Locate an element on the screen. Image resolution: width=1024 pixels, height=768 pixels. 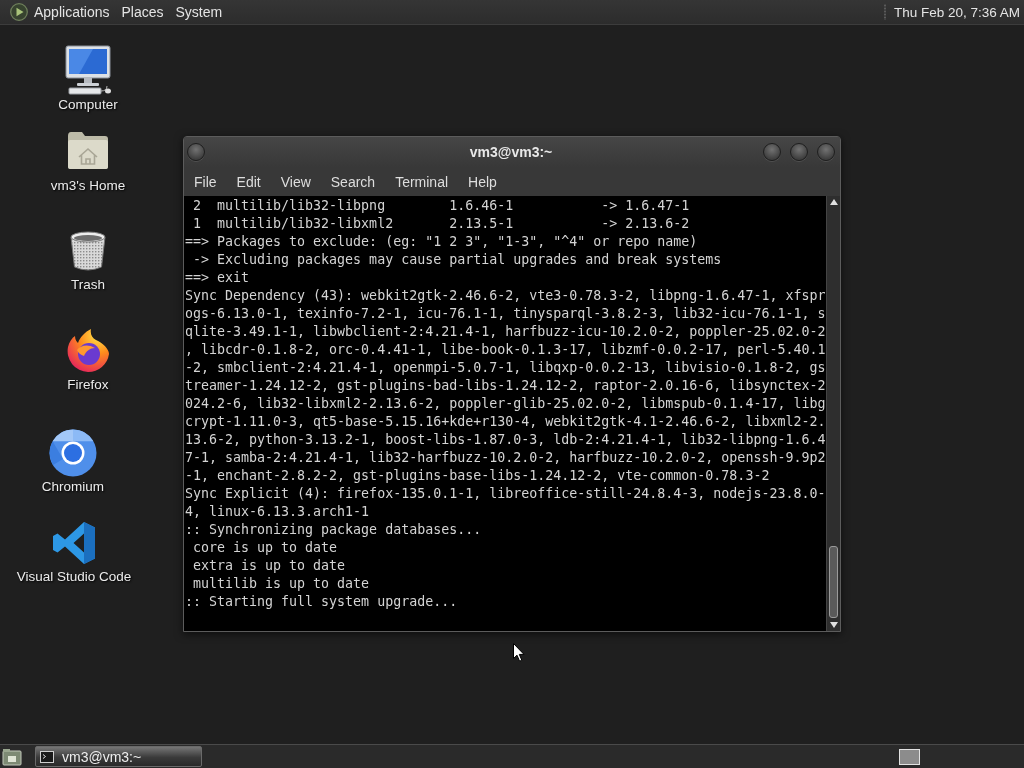
panel-menu: System is located at coordinates (199, 12).